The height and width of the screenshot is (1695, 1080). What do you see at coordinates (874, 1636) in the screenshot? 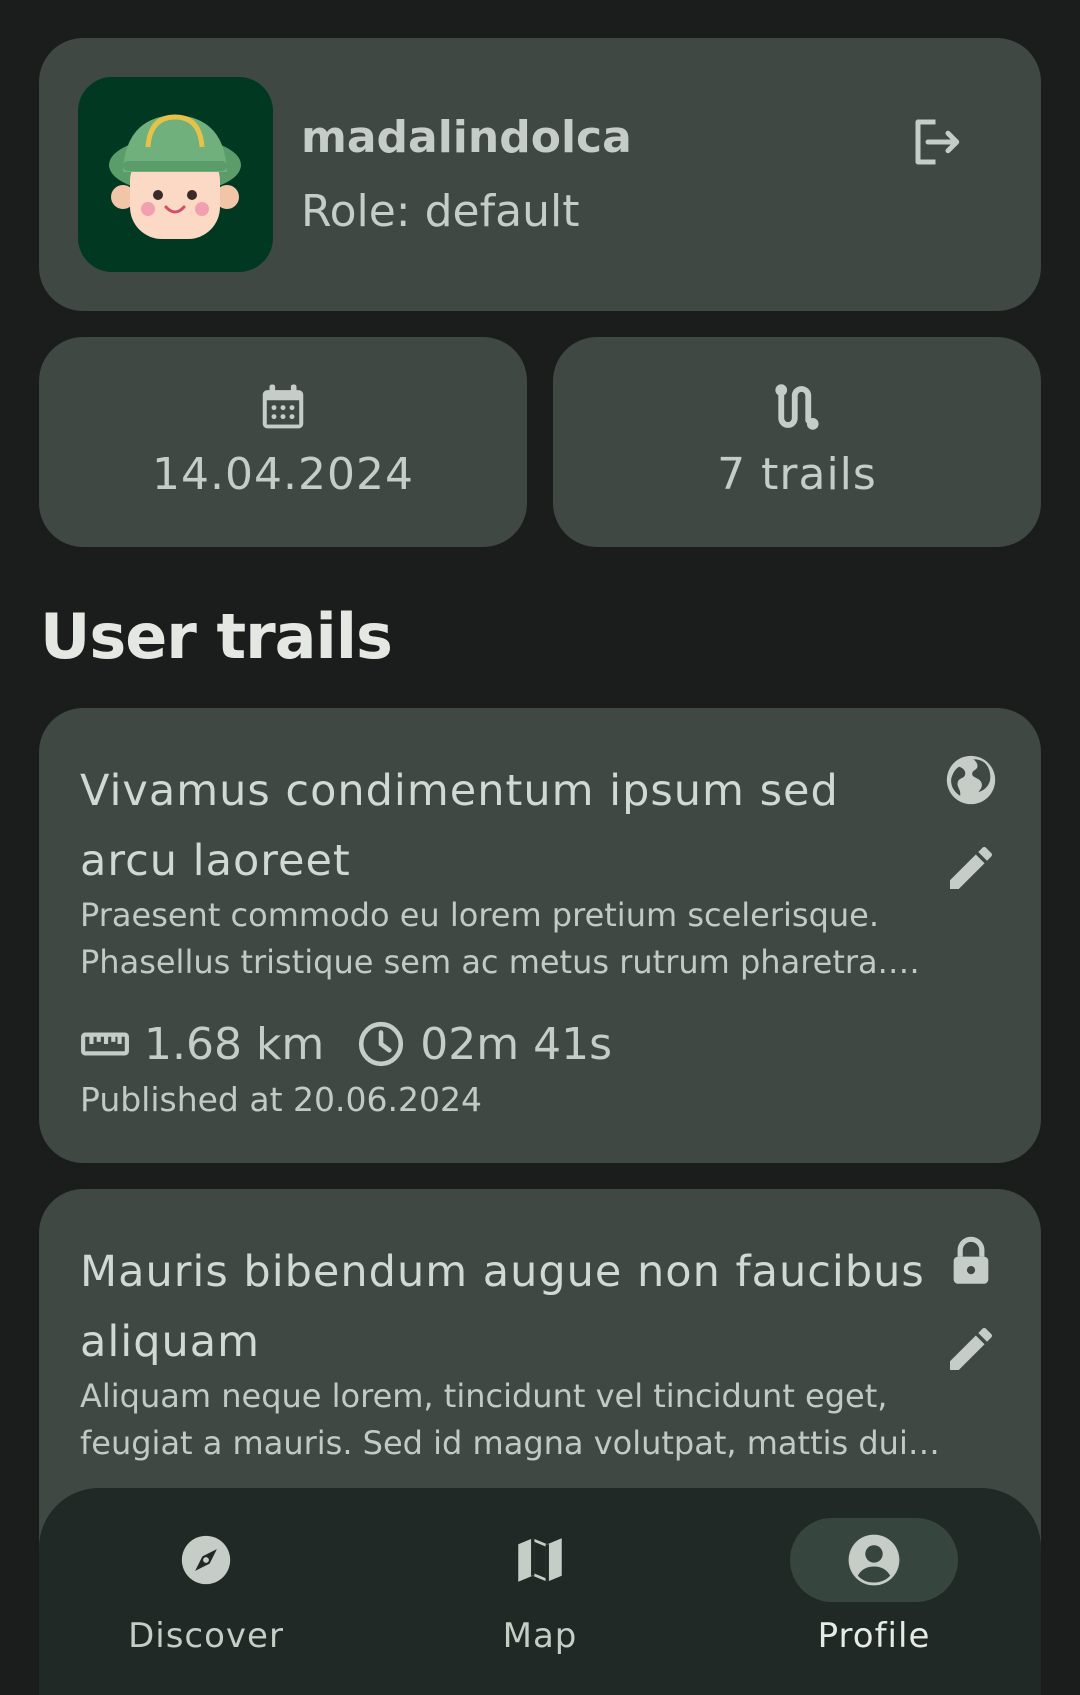
I see `nav-label: Profile` at bounding box center [874, 1636].